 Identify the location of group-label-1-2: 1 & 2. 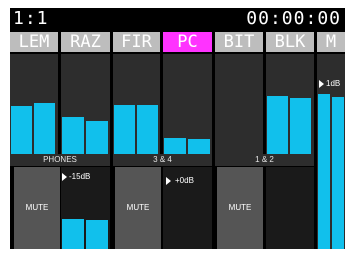
(264, 160).